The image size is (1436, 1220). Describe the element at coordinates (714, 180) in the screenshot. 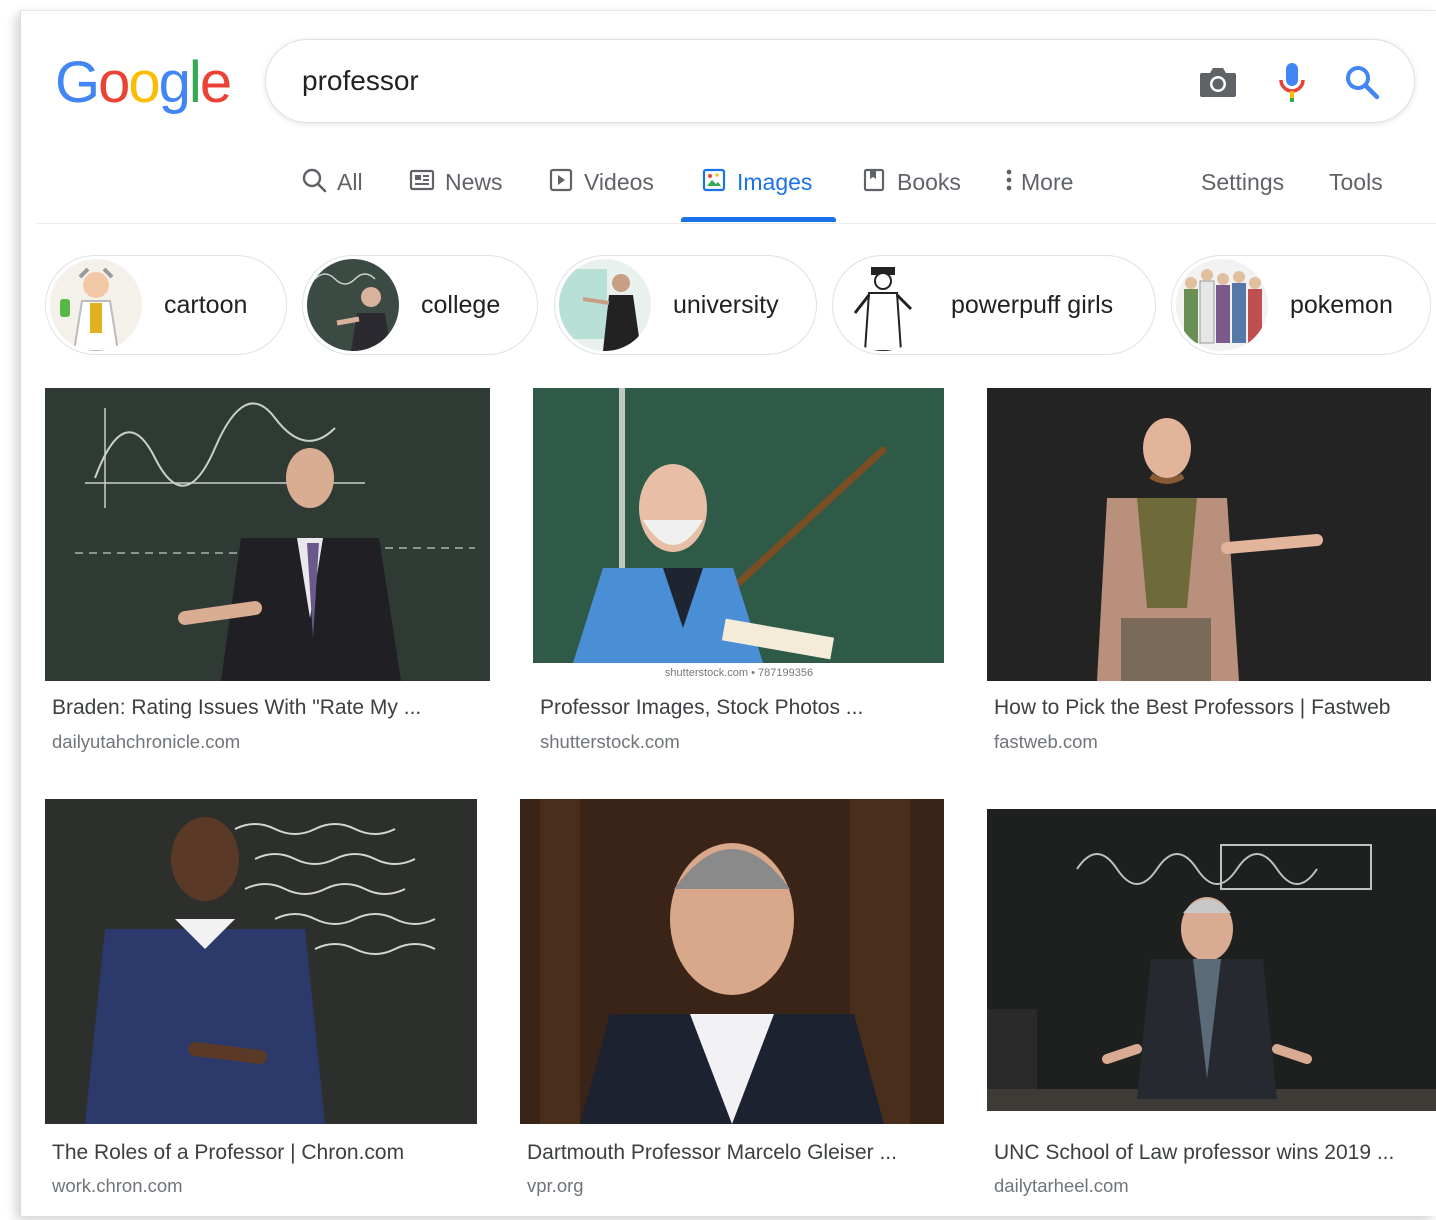

I see `image-icon` at that location.